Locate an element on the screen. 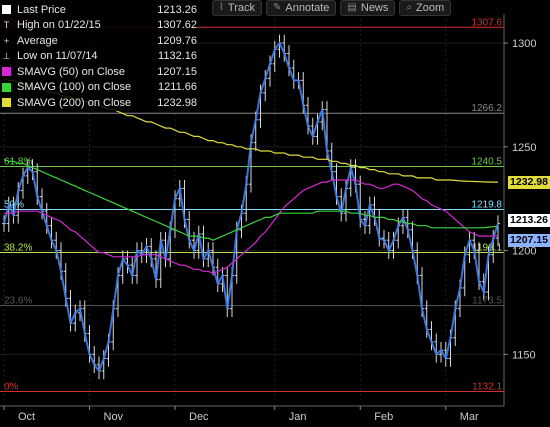 The width and height of the screenshot is (550, 427). toolbar-button-label: News is located at coordinates (374, 8).